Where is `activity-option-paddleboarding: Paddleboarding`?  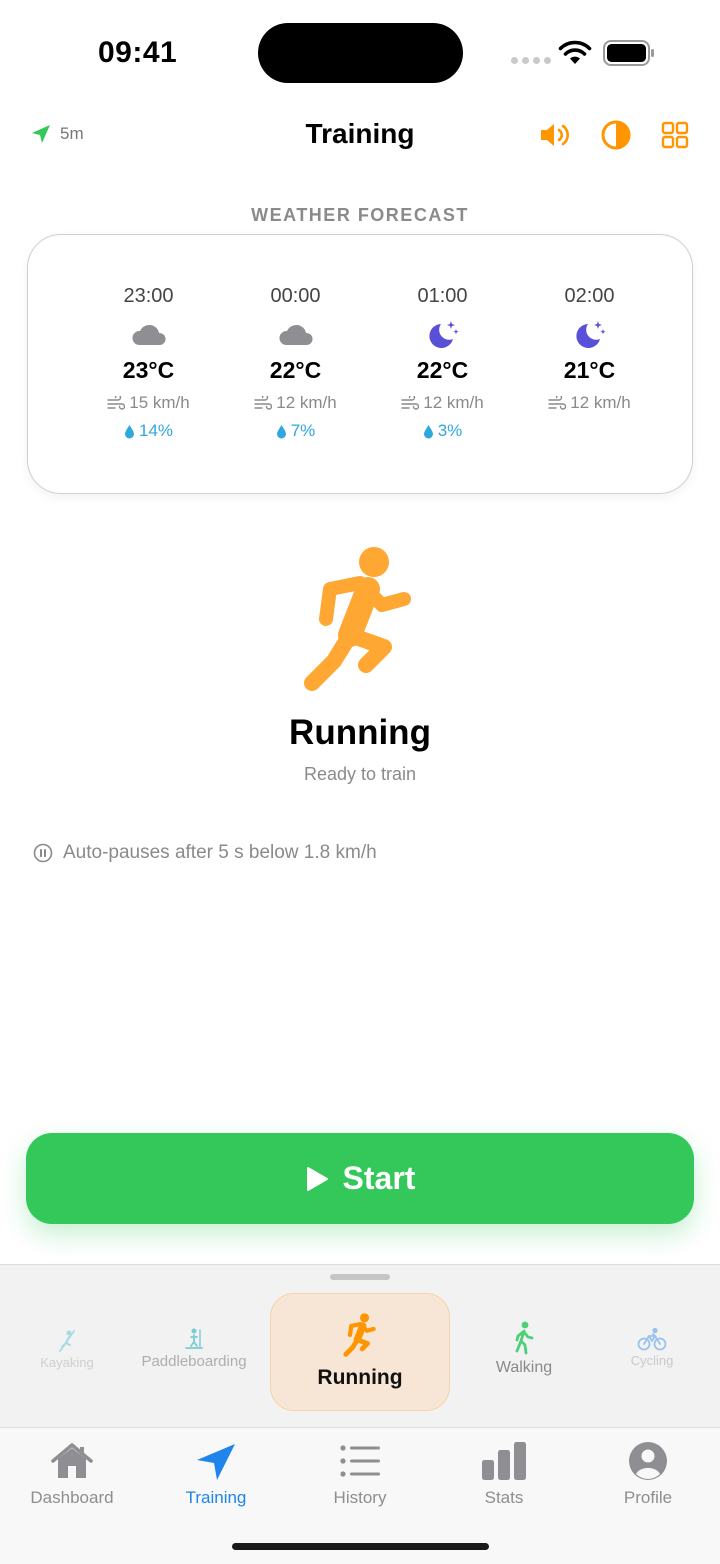
activity-option-paddleboarding: Paddleboarding is located at coordinates (194, 1348).